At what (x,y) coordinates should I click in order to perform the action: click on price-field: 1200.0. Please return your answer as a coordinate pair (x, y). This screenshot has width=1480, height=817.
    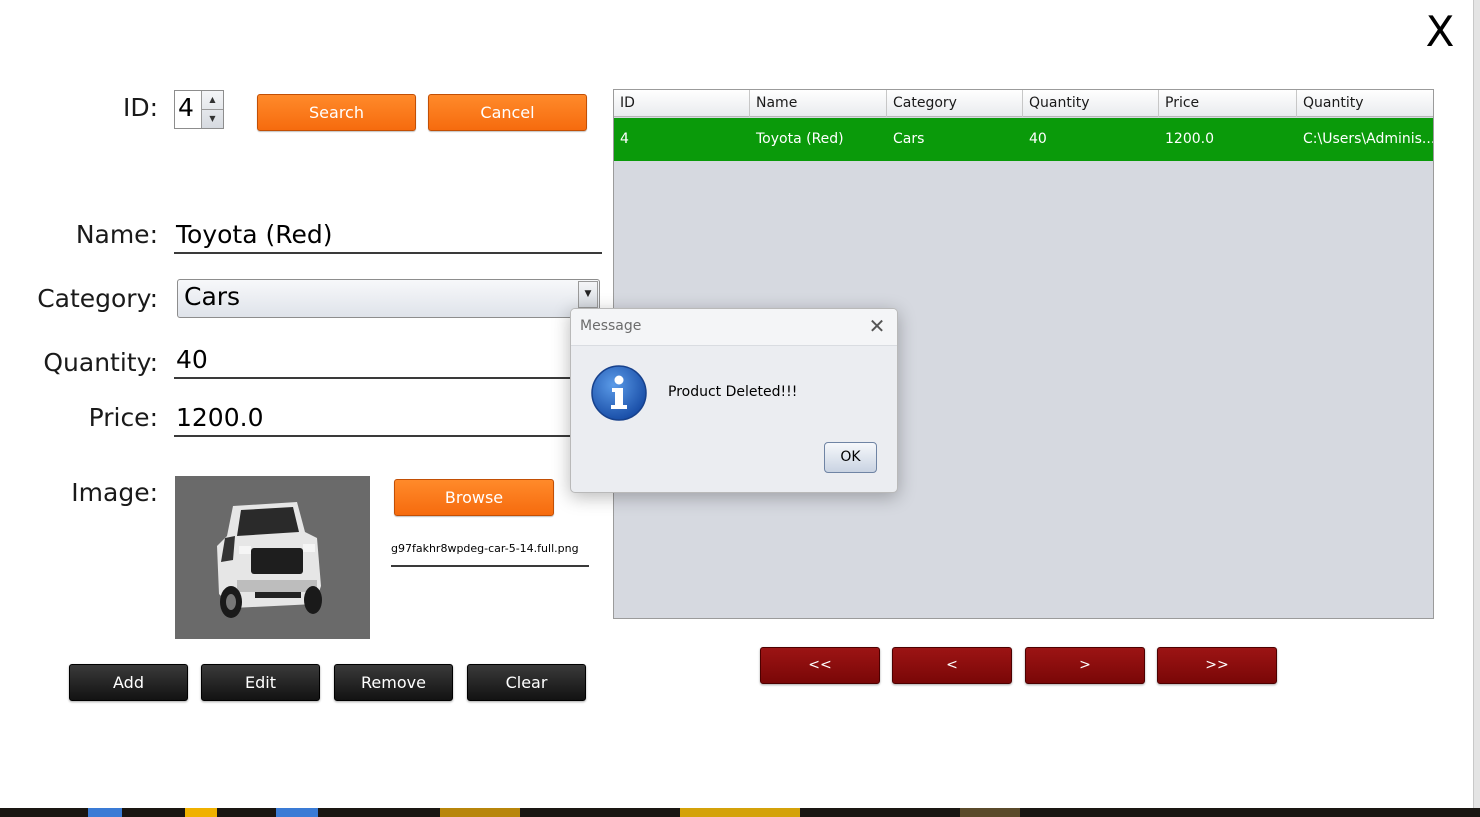
    Looking at the image, I should click on (372, 418).